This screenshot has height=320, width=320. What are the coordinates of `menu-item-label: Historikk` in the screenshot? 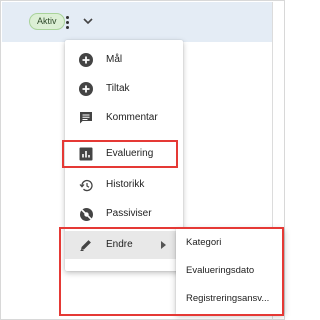 It's located at (125, 184).